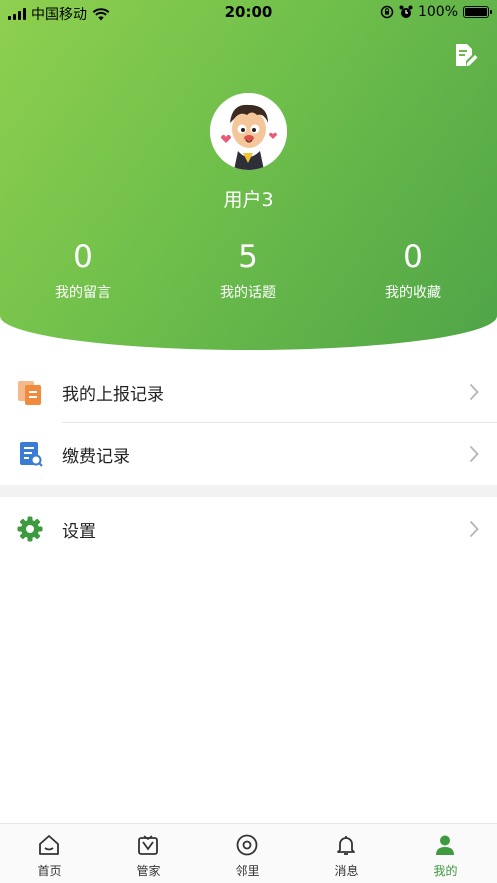 This screenshot has height=883, width=497. I want to click on tab-home: 首页, so click(49, 853).